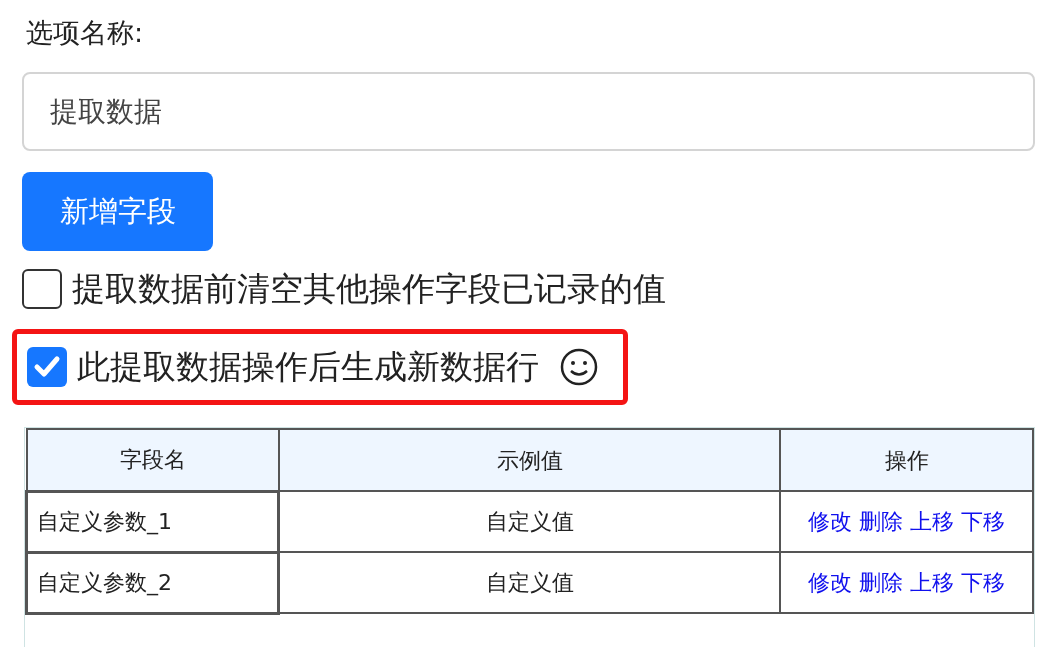 The width and height of the screenshot is (1053, 647). What do you see at coordinates (152, 521) in the screenshot?
I see `table-cell: 自定义参数_1` at bounding box center [152, 521].